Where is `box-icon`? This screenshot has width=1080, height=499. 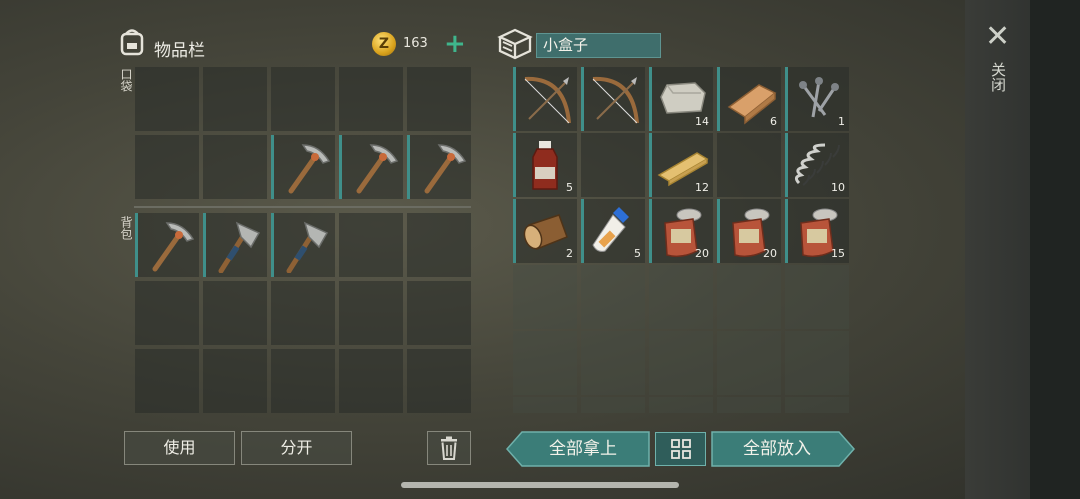 box-icon is located at coordinates (515, 44).